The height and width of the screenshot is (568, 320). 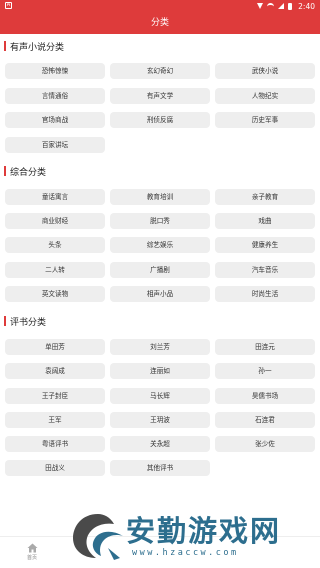 I want to click on category-button: 历史军事, so click(x=265, y=120).